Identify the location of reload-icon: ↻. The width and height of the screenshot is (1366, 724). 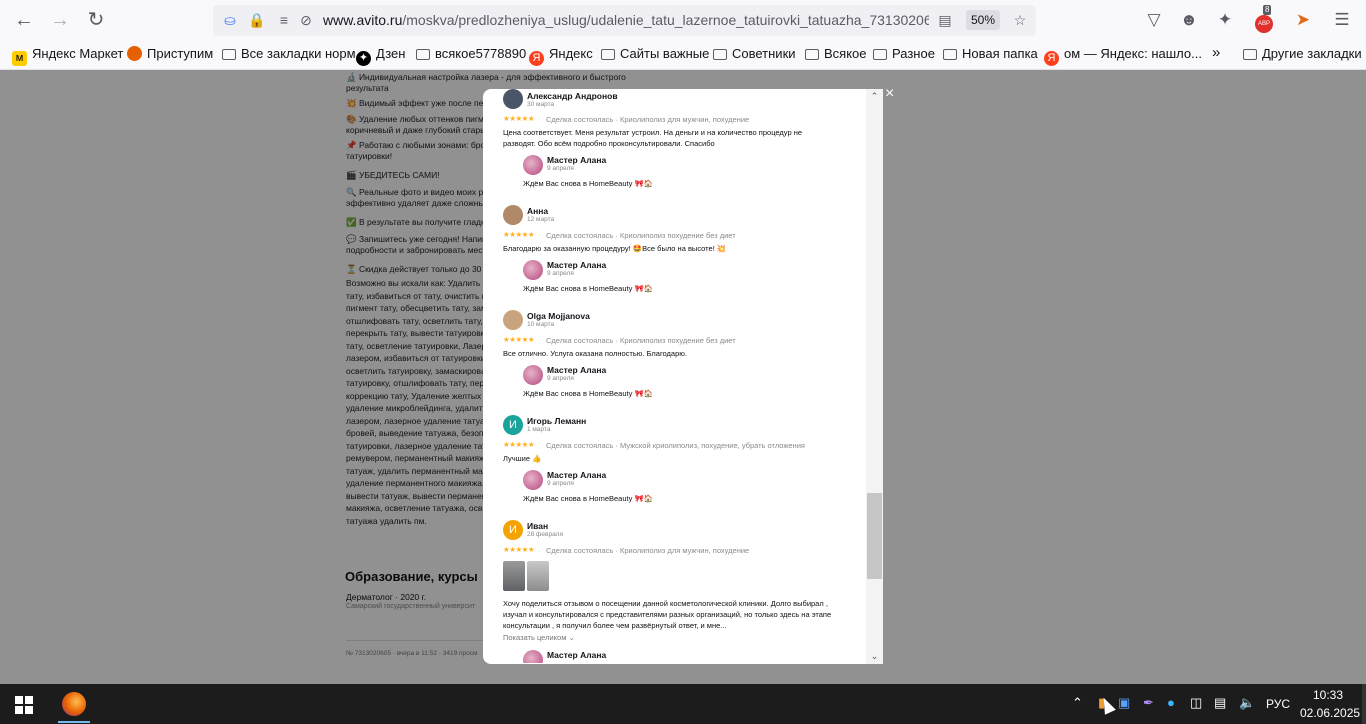
(96, 20).